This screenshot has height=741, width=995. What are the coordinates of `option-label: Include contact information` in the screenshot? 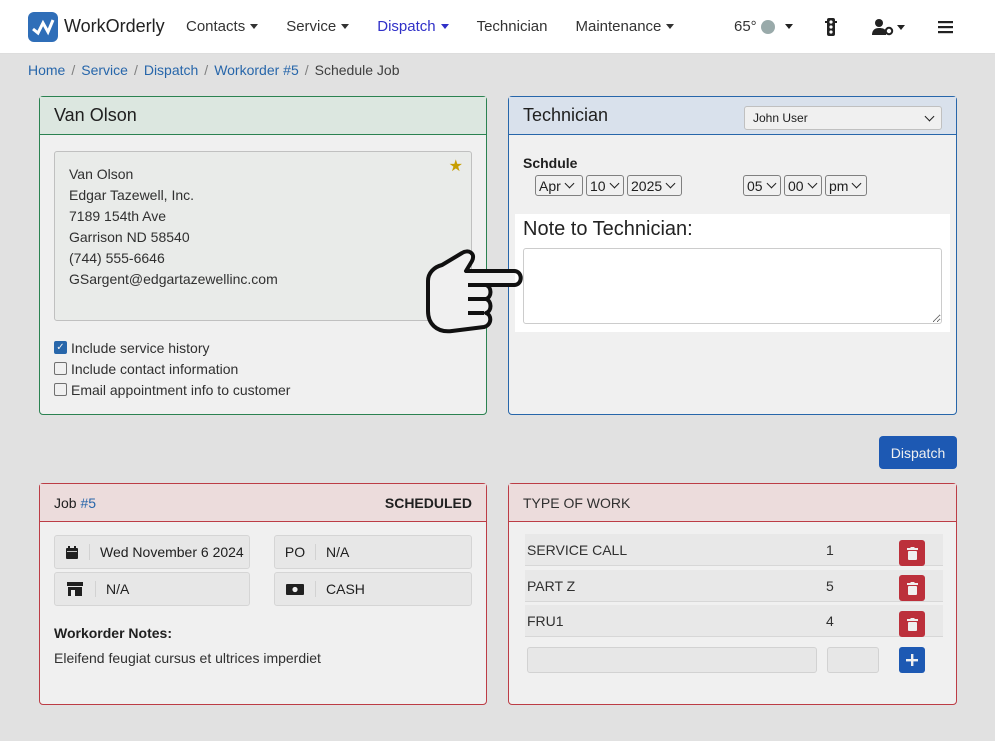 It's located at (155, 368).